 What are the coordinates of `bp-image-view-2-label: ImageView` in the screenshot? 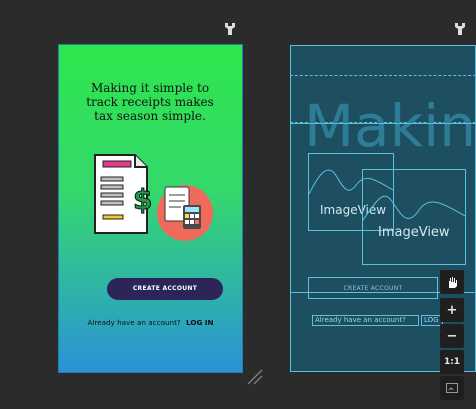 It's located at (414, 232).